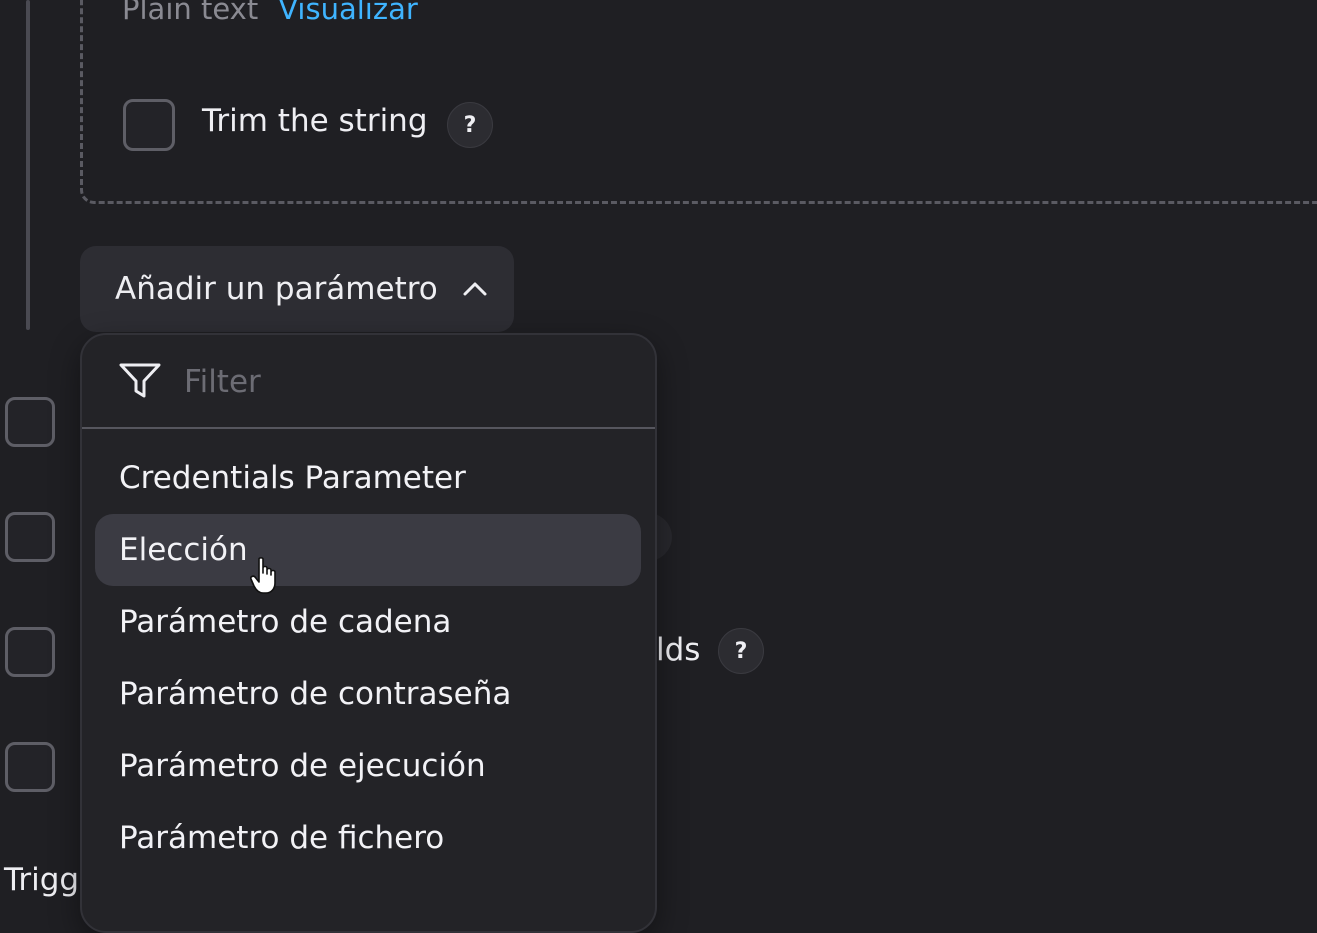  I want to click on add-parameter-button: Añadir un parámetro, so click(297, 289).